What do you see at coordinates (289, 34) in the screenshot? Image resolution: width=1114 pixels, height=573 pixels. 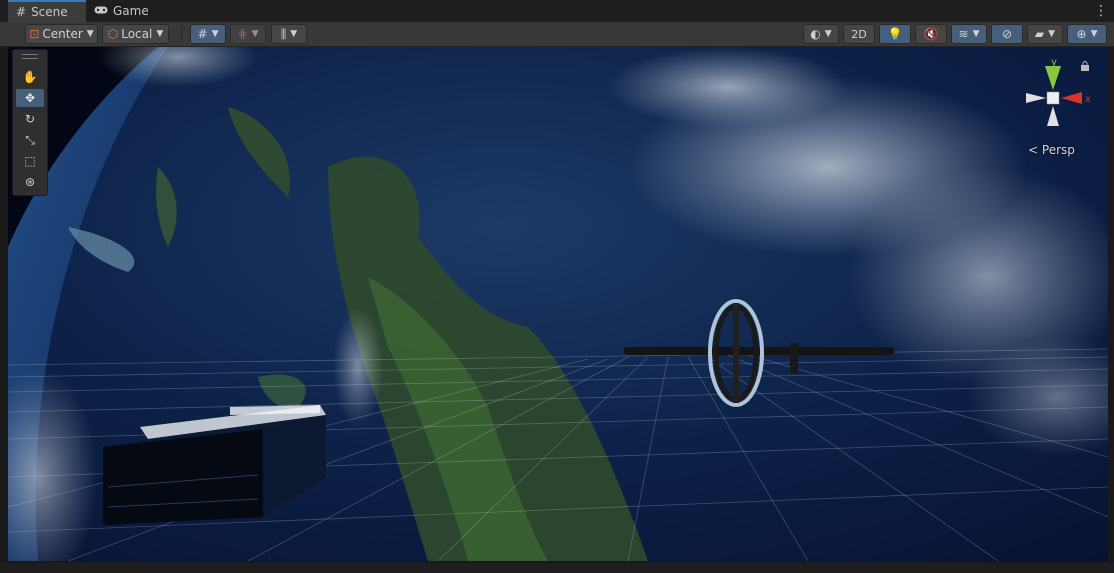 I see `align-tools-dropdown: ⫼ ▼` at bounding box center [289, 34].